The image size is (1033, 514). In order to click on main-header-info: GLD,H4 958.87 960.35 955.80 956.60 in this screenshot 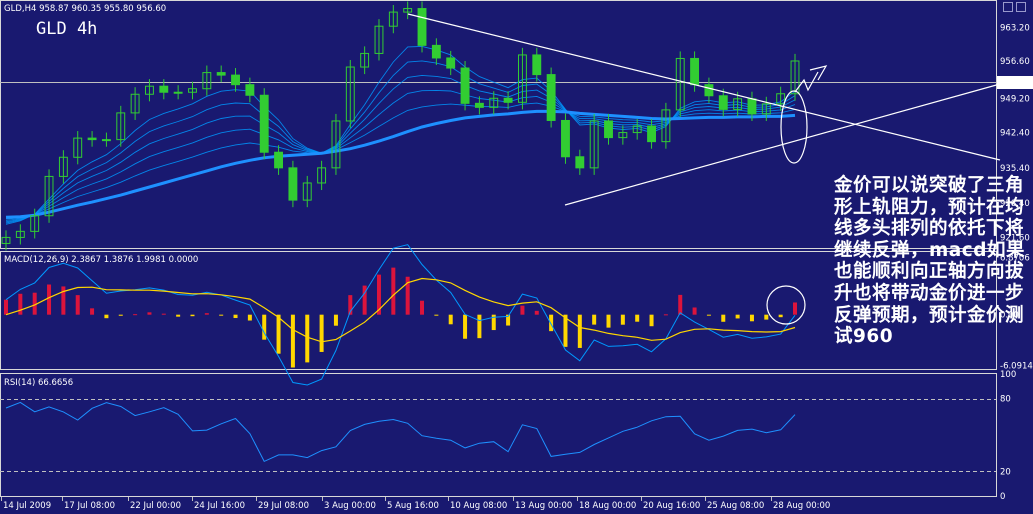, I will do `click(85, 9)`.